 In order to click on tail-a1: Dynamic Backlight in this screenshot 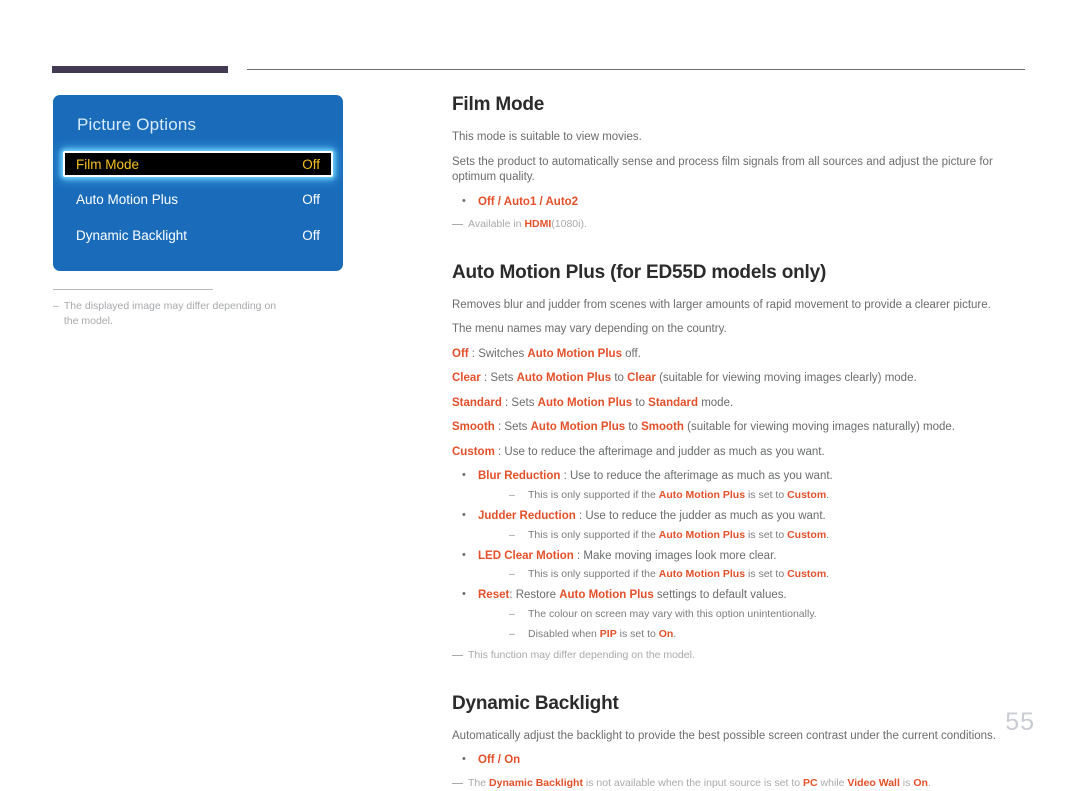, I will do `click(536, 783)`.